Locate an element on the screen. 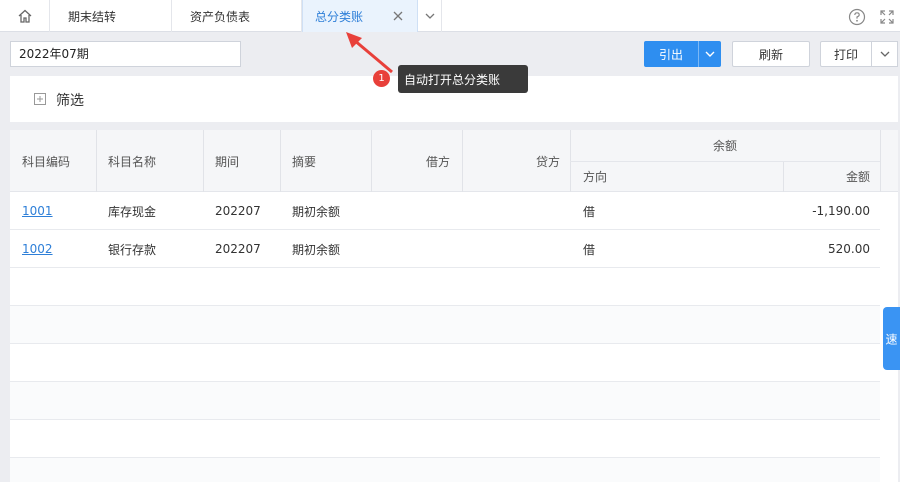 This screenshot has width=900, height=482. header-amount: 金额 is located at coordinates (857, 177).